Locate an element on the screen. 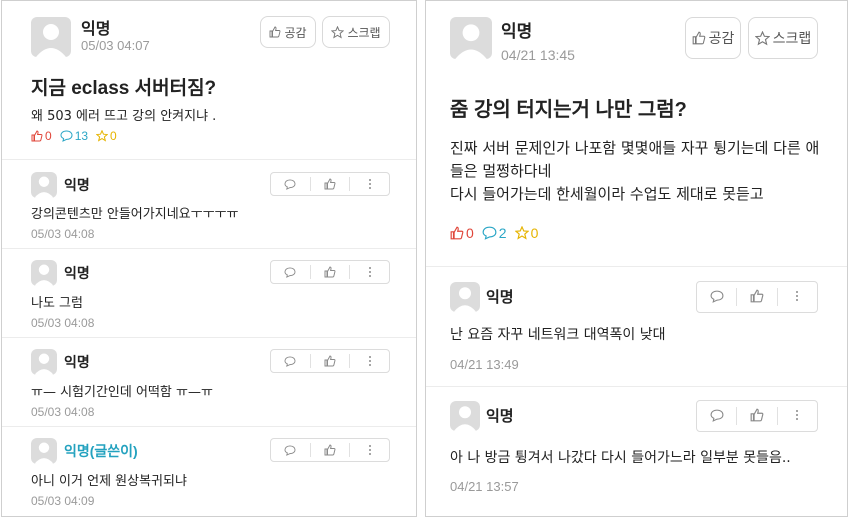  post-body-line: 들은 멀쩡하다네 is located at coordinates (501, 171).